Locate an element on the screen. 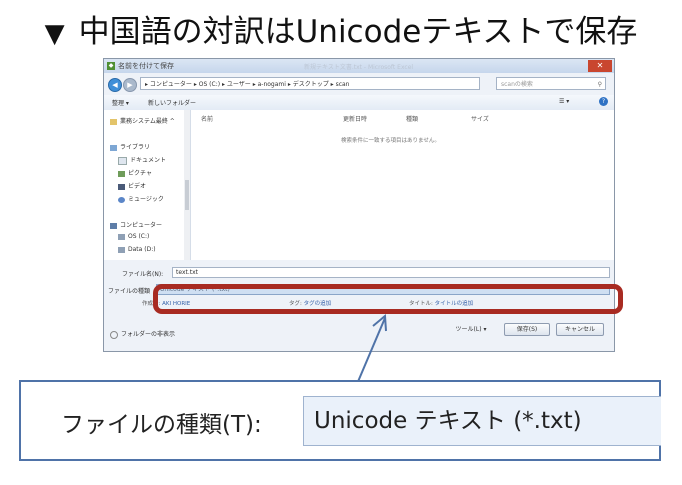 This screenshot has height=485, width=682. forward-arrow-icon: ▶ is located at coordinates (130, 85).